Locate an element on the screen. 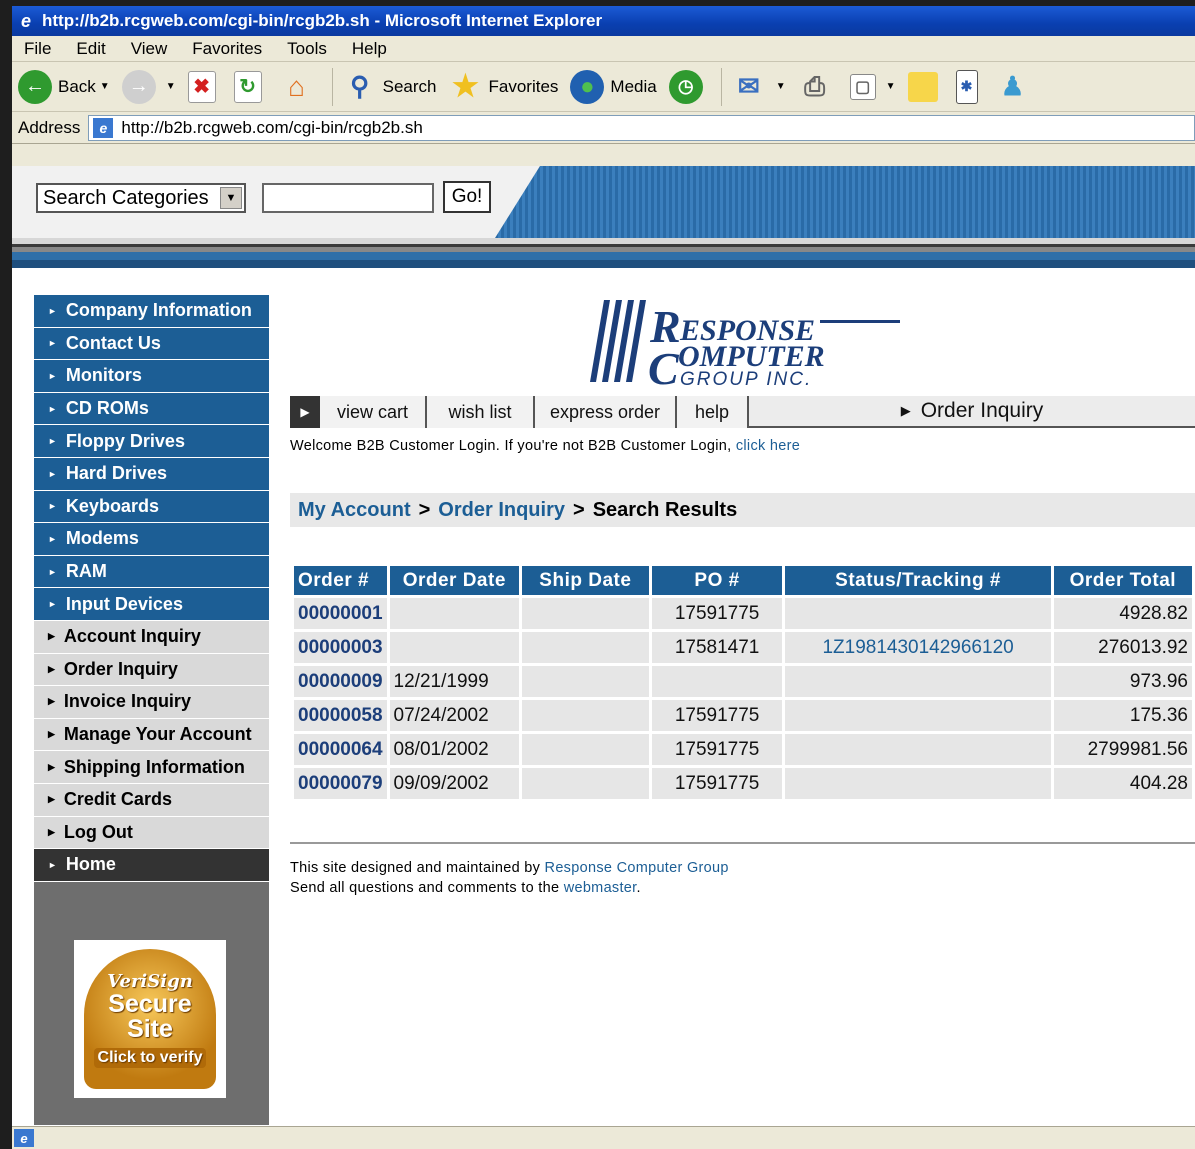 The image size is (1195, 1149). forward-dropdown-icon: ▼ is located at coordinates (171, 86).